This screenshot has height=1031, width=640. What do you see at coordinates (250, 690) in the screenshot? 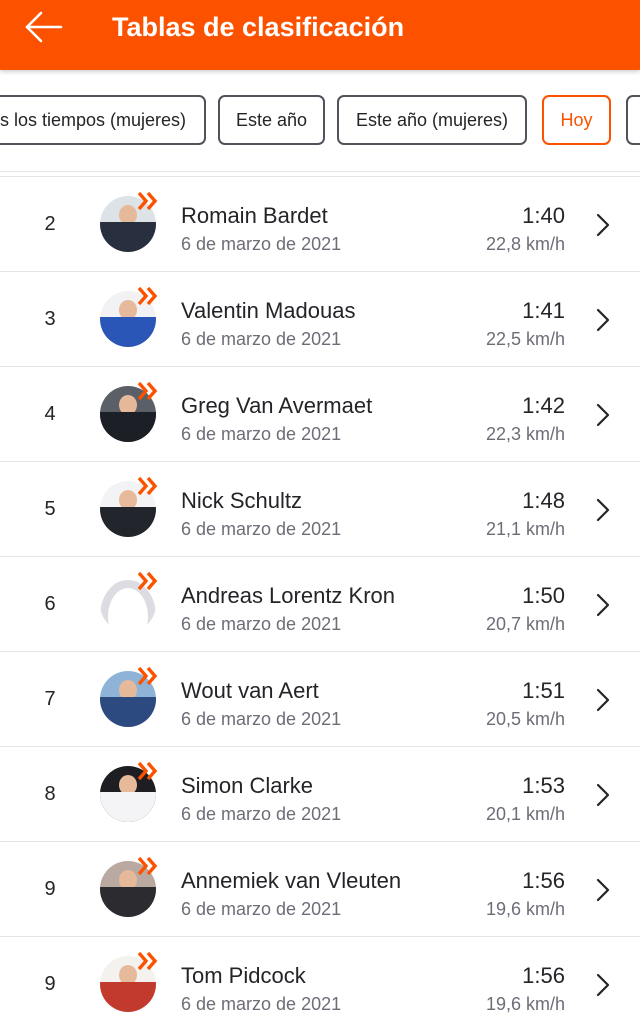
I see `athlete-name: Wout van Aert` at bounding box center [250, 690].